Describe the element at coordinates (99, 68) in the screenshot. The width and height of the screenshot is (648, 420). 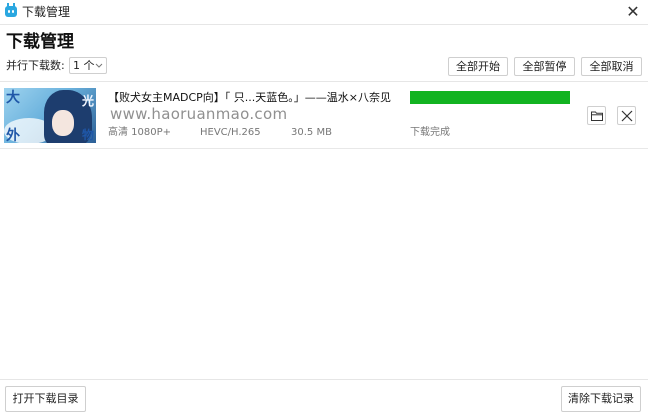
I see `chevron-down-icon` at that location.